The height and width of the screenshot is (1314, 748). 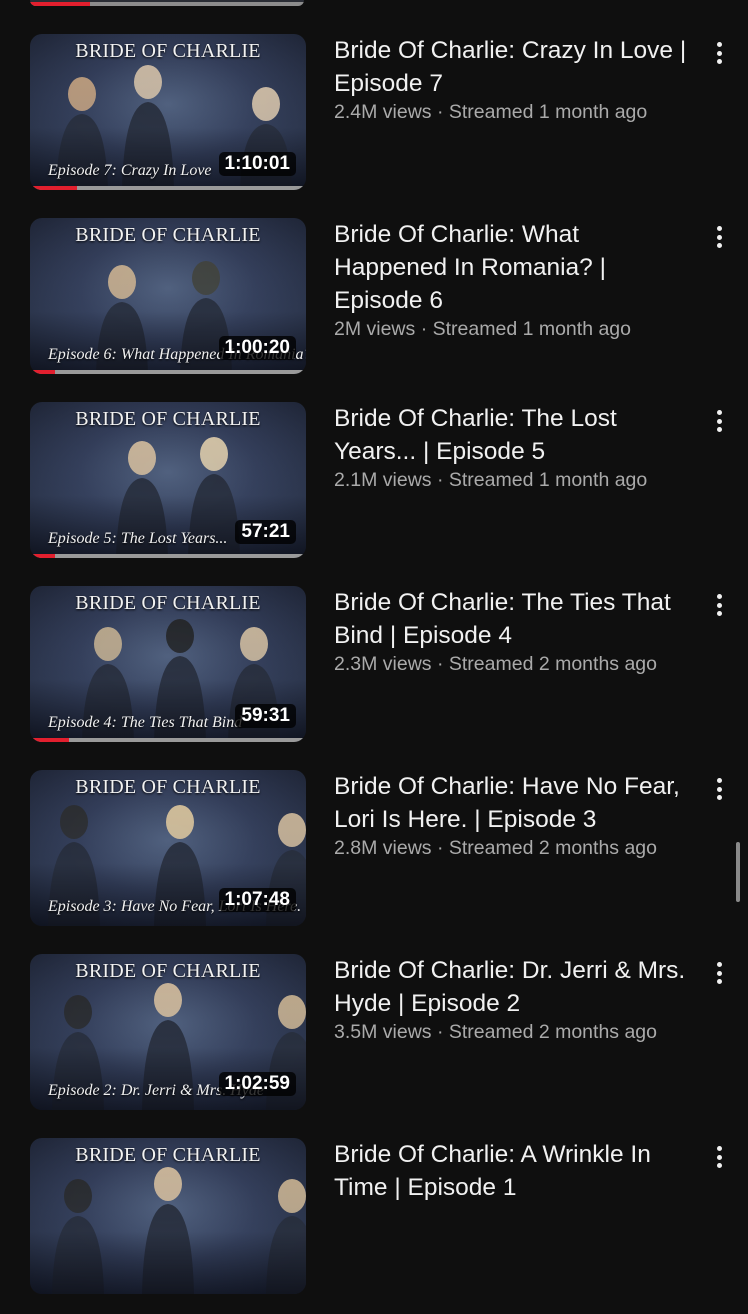 What do you see at coordinates (383, 1032) in the screenshot?
I see `view-count: 3.5M views` at bounding box center [383, 1032].